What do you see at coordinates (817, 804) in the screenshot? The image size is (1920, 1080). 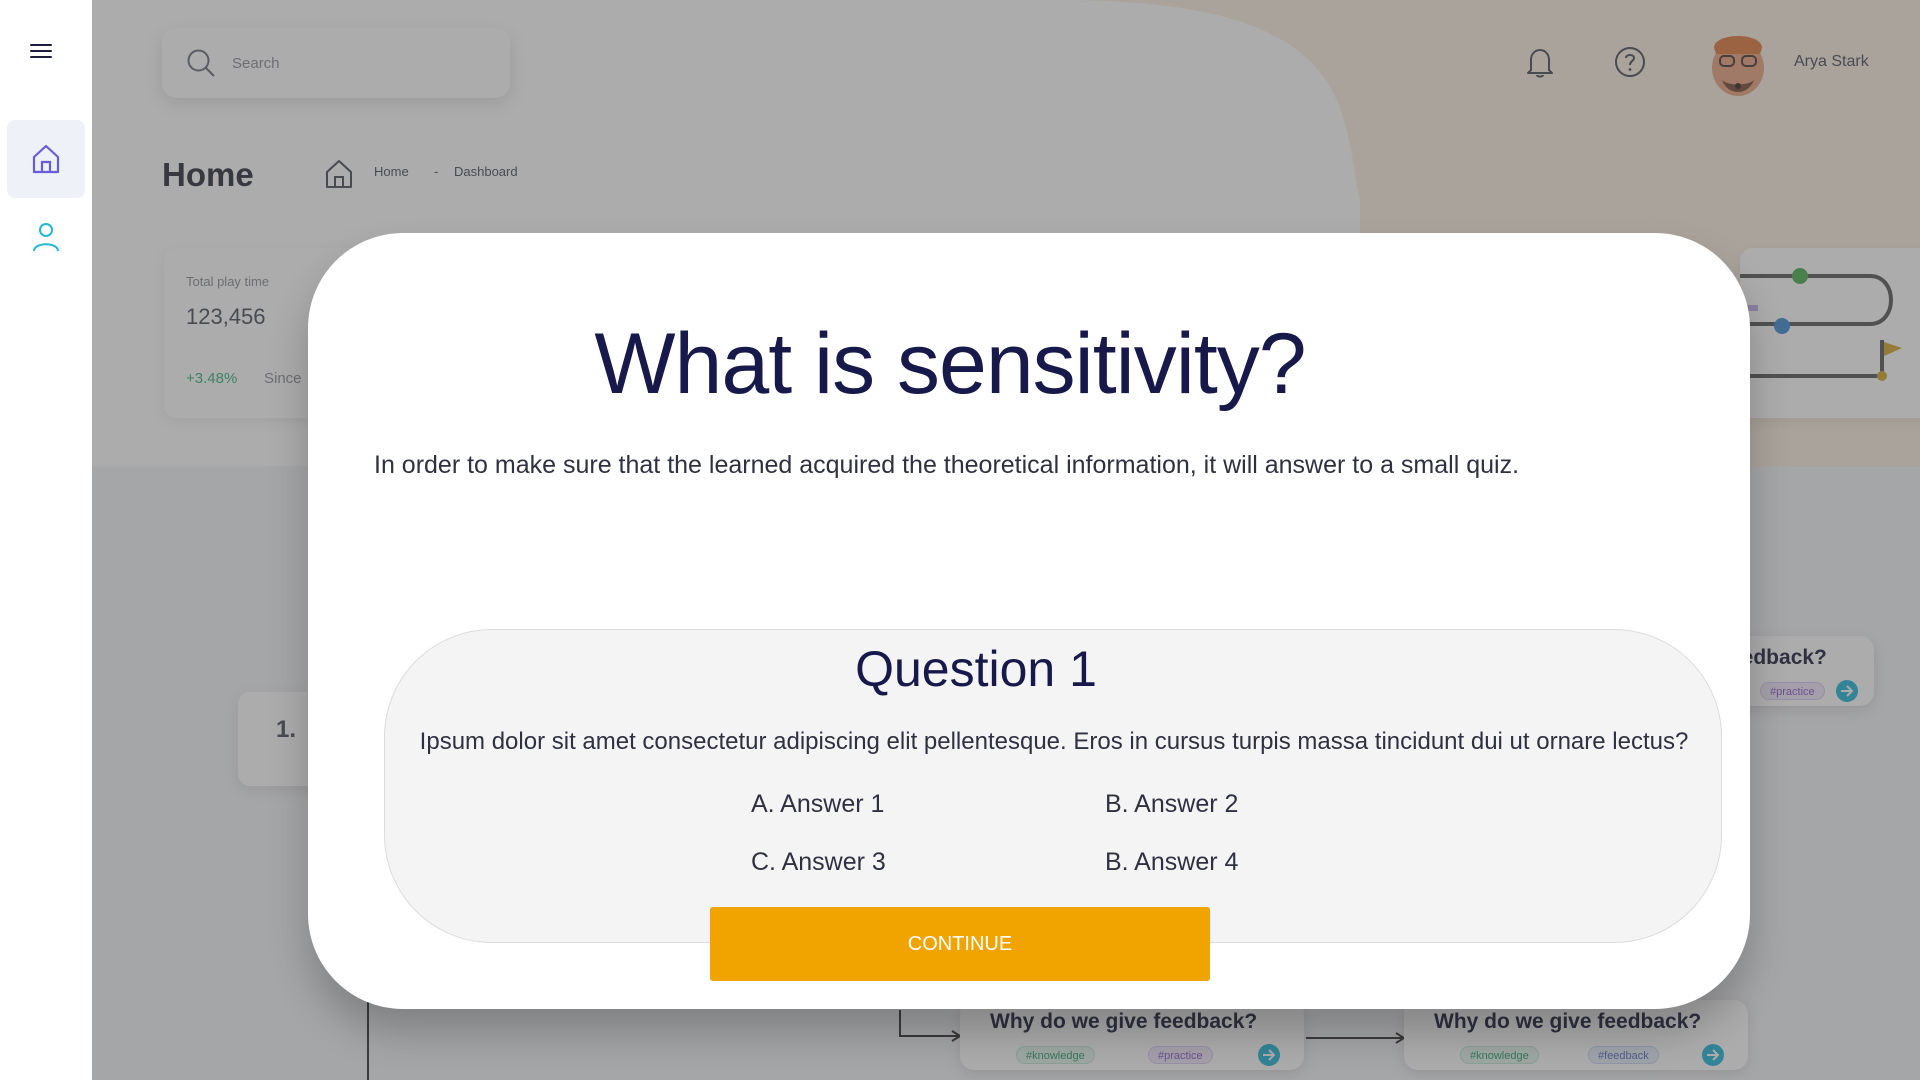 I see `answer-option-a: A. Answer 1` at bounding box center [817, 804].